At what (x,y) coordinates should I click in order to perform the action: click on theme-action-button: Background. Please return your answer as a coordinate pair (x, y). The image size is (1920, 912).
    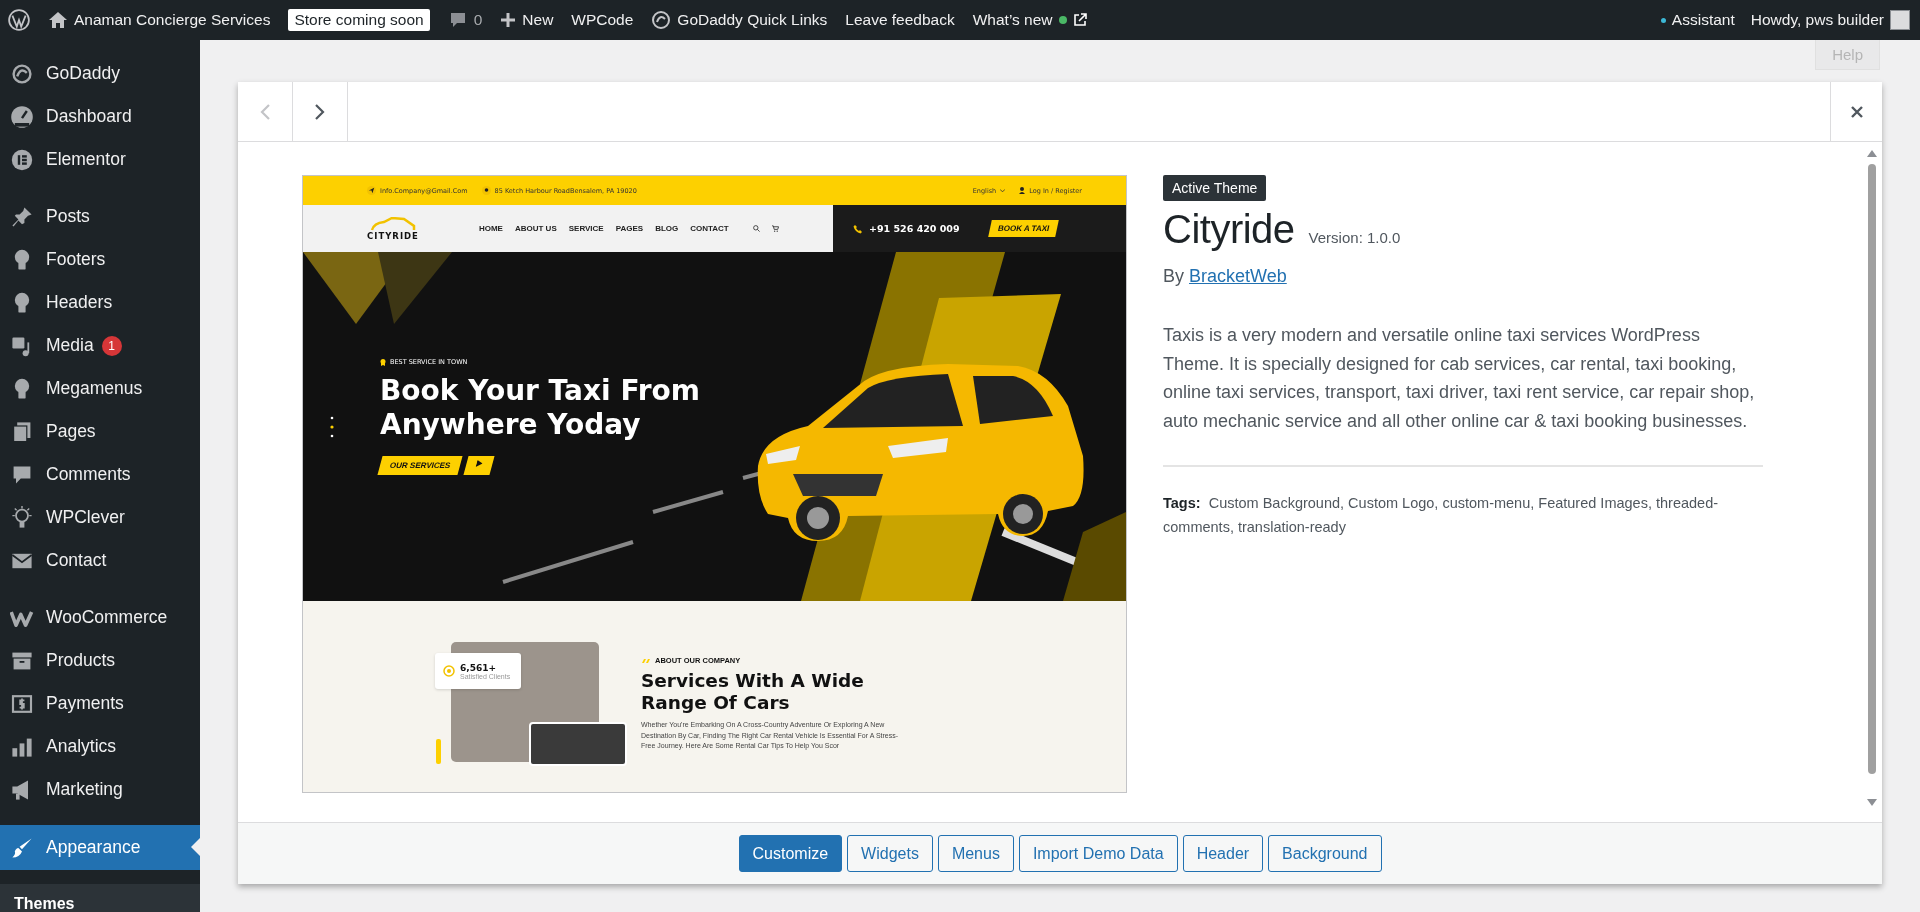
    Looking at the image, I should click on (1325, 853).